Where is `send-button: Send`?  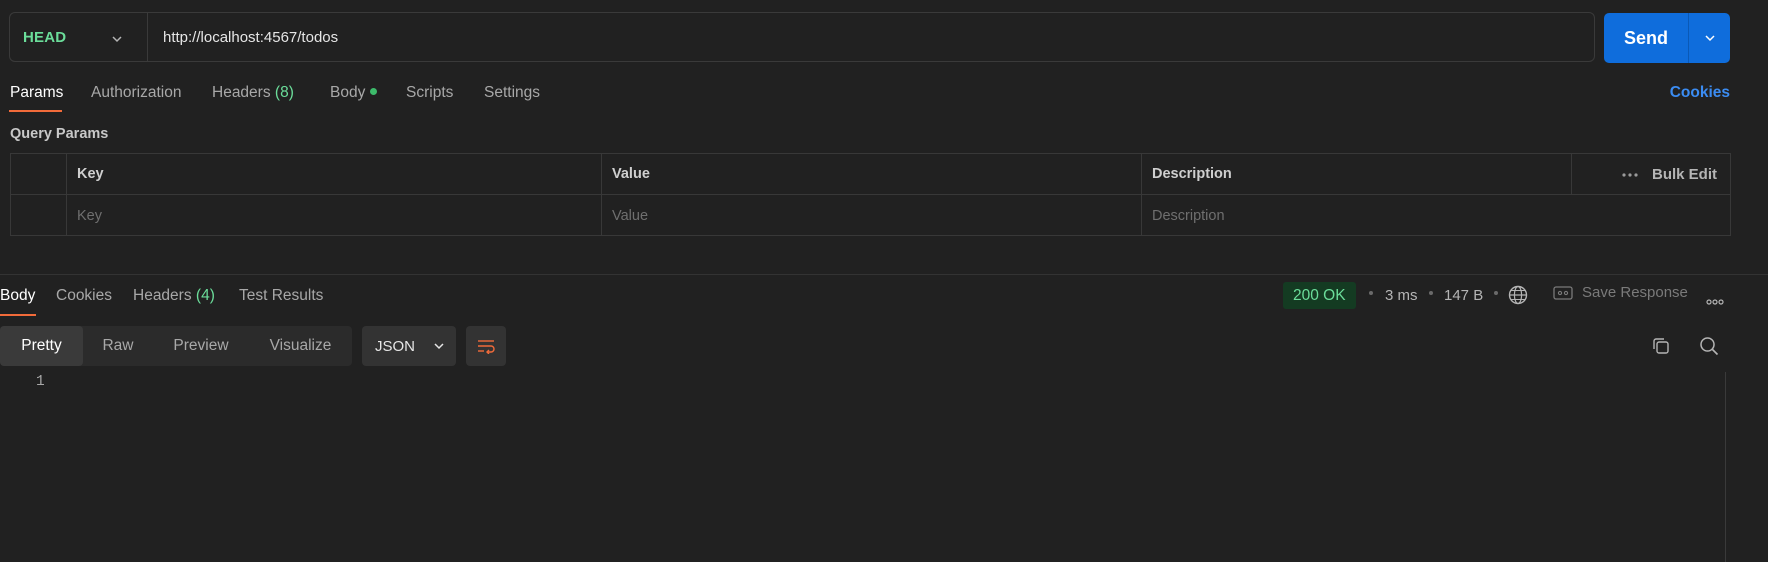
send-button: Send is located at coordinates (1646, 38).